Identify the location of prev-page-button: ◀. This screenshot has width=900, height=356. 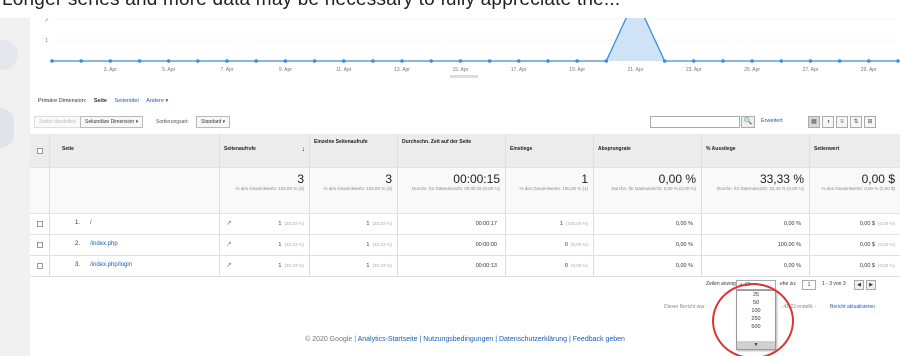
(859, 285).